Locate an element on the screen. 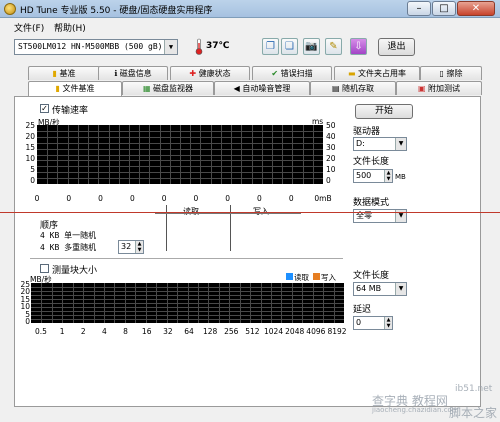  temperature-readout: 37℃ is located at coordinates (218, 46).